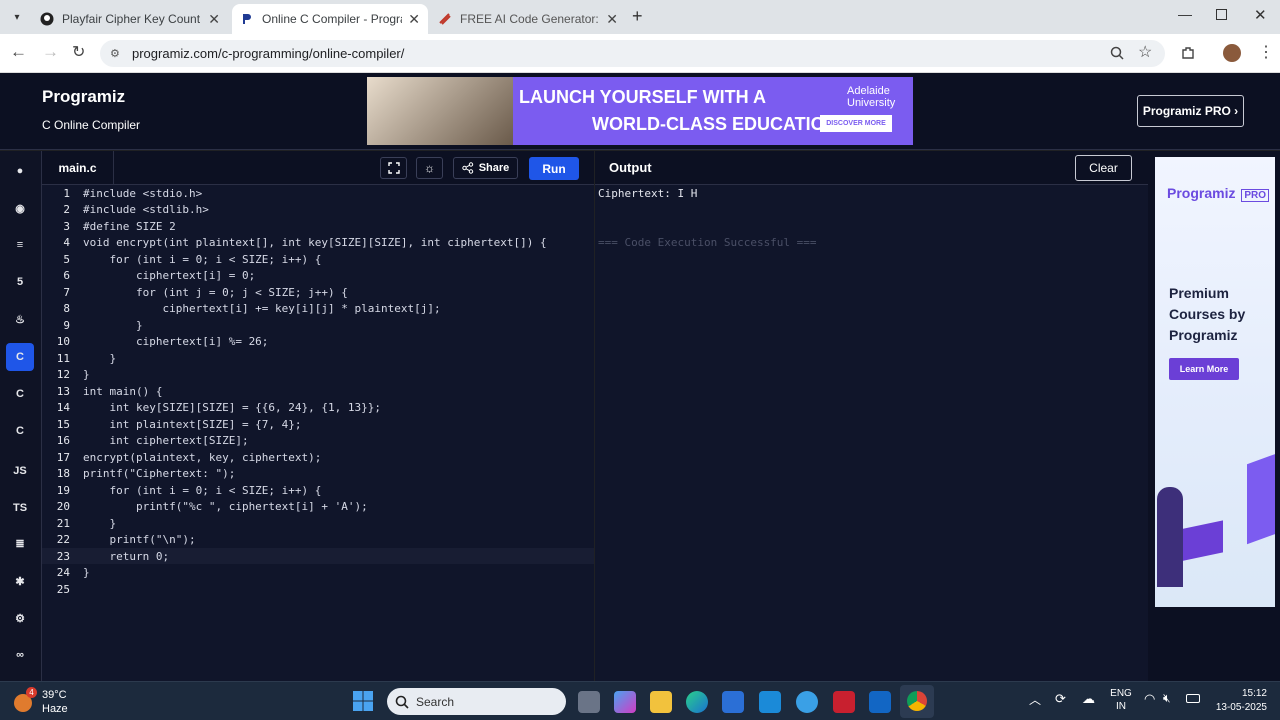 The image size is (1280, 720). What do you see at coordinates (1266, 52) in the screenshot?
I see `menu-icon: ⋮` at bounding box center [1266, 52].